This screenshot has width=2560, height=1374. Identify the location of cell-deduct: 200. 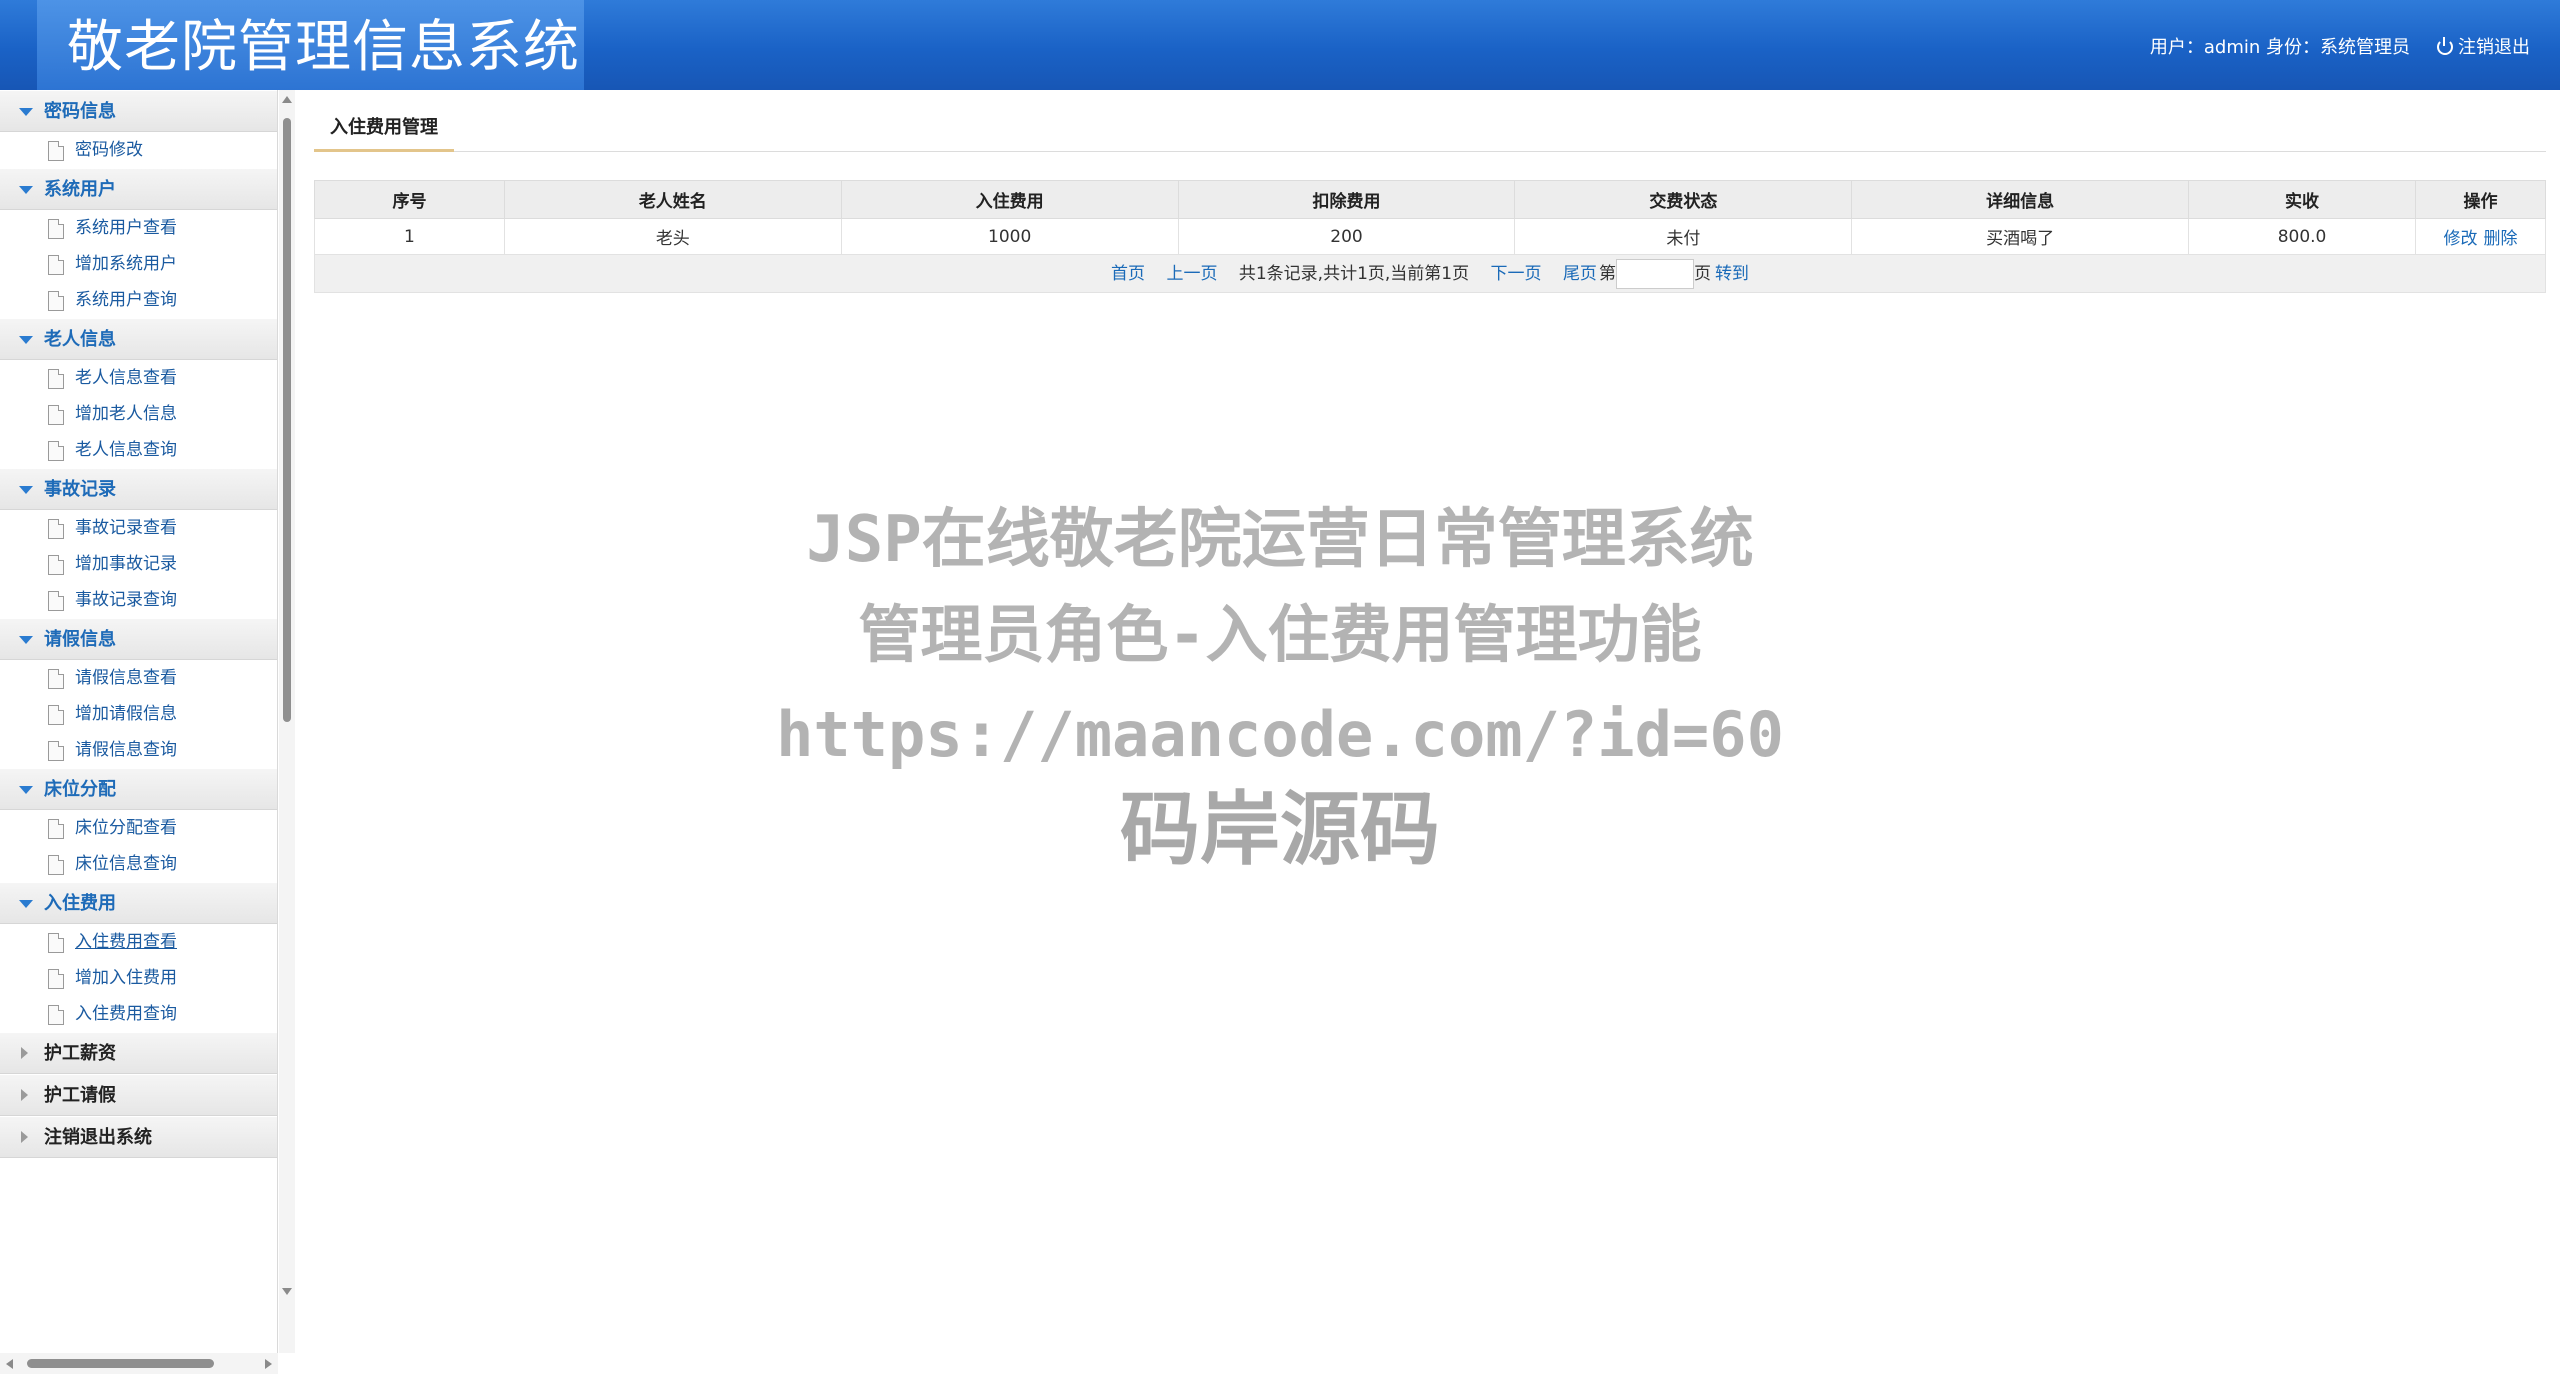
(1346, 236).